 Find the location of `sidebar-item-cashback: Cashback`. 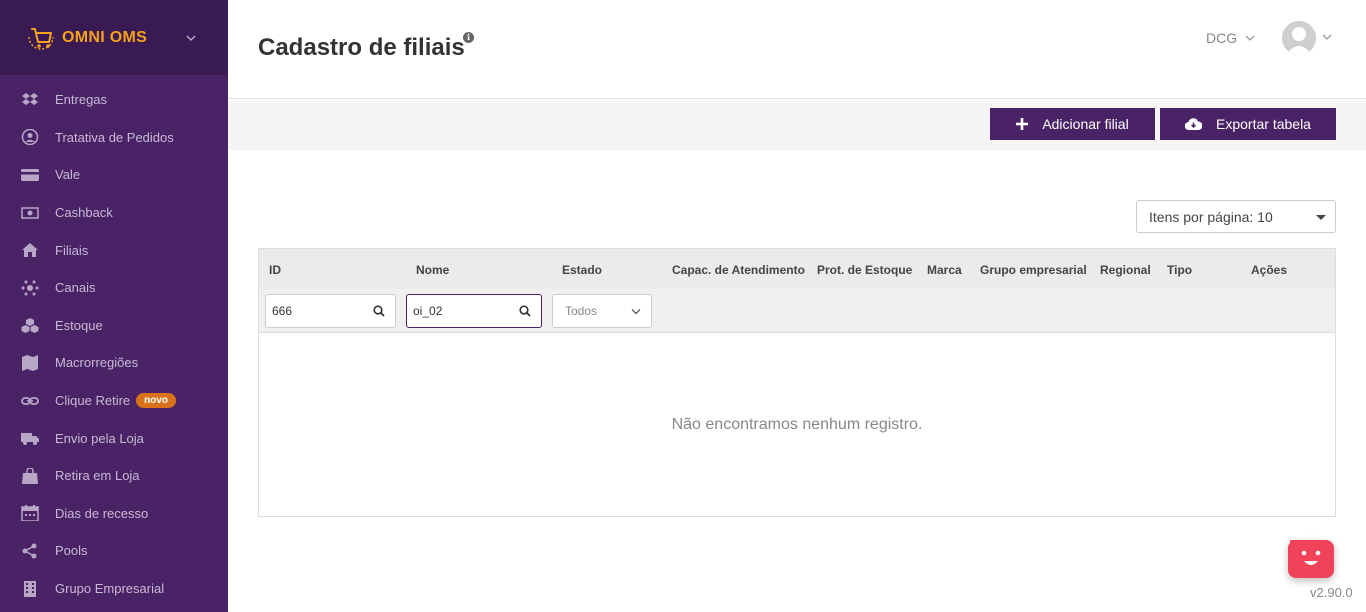

sidebar-item-cashback: Cashback is located at coordinates (114, 213).